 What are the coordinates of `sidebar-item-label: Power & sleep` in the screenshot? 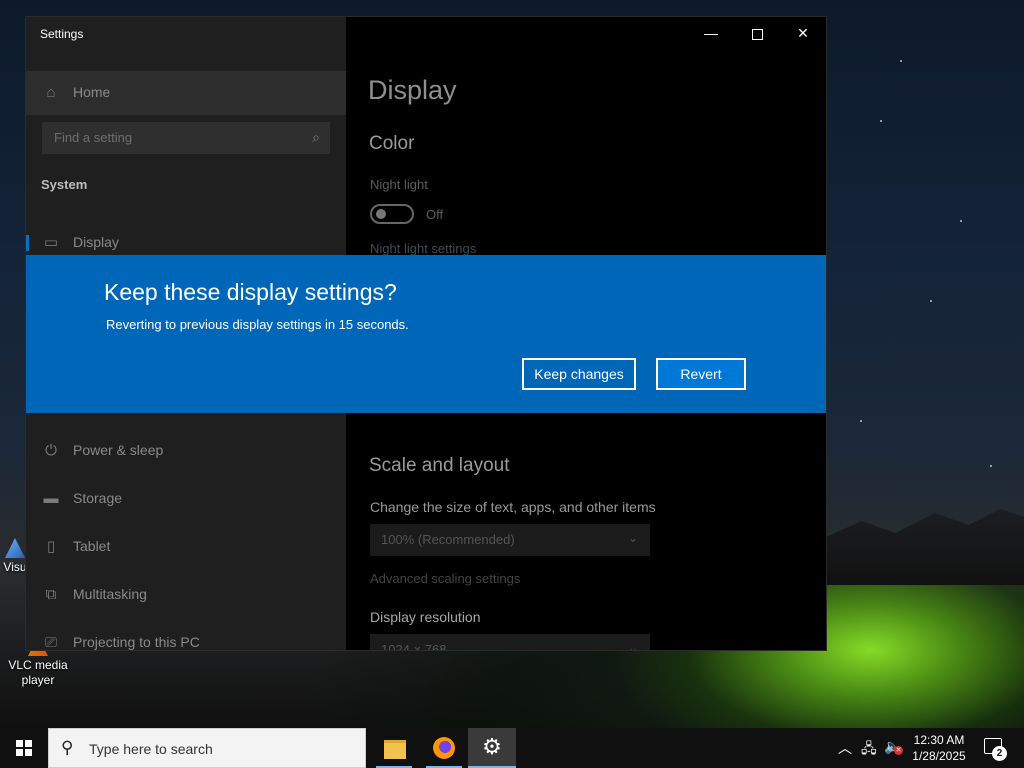 It's located at (118, 450).